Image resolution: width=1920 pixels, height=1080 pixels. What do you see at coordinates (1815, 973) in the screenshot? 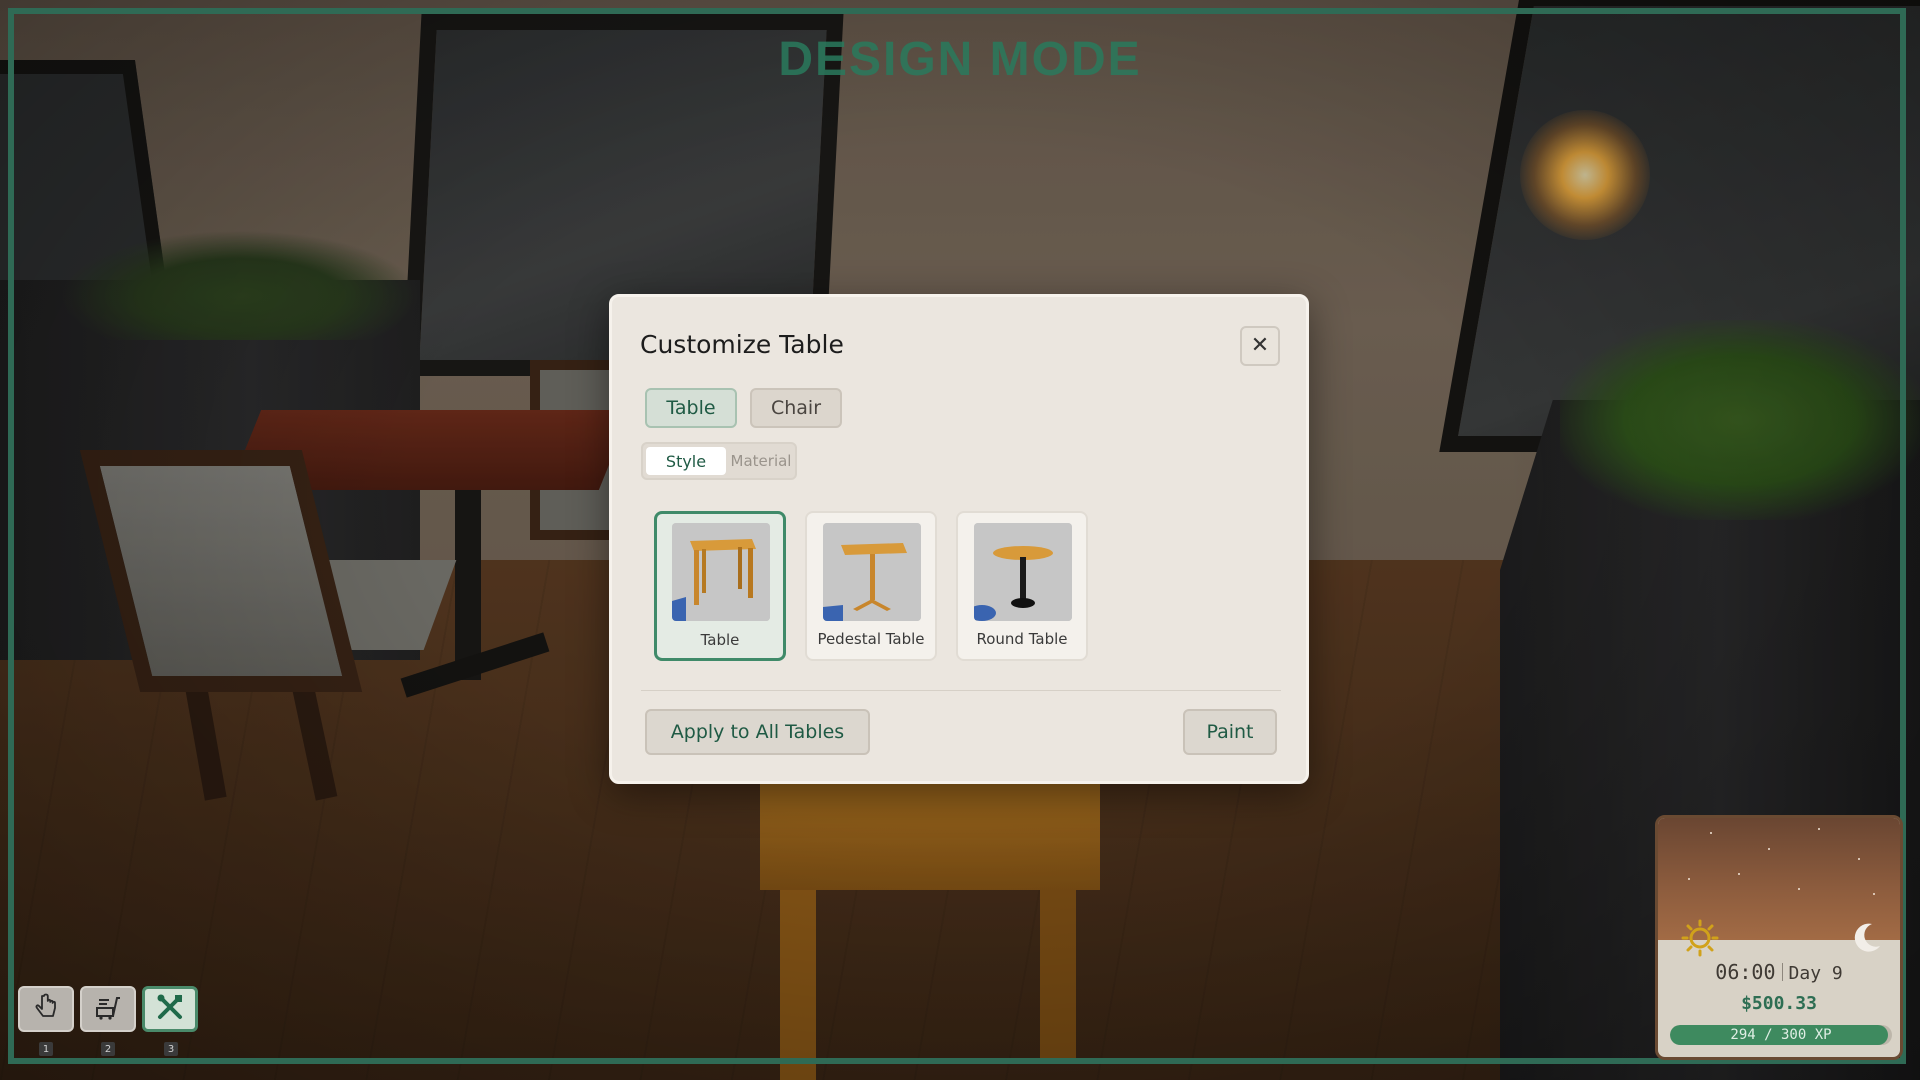
I see `day-display: Day 9` at bounding box center [1815, 973].